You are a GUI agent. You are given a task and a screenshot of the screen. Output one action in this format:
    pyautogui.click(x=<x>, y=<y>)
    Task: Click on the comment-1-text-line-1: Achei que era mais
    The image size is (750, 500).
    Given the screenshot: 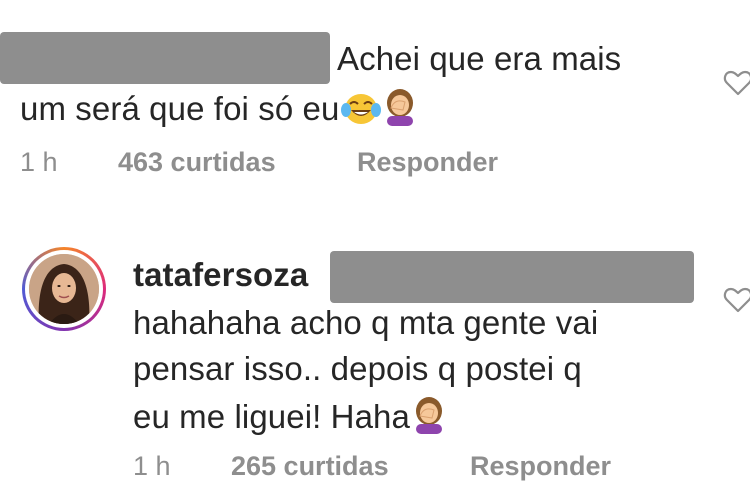 What is the action you would take?
    pyautogui.click(x=479, y=58)
    